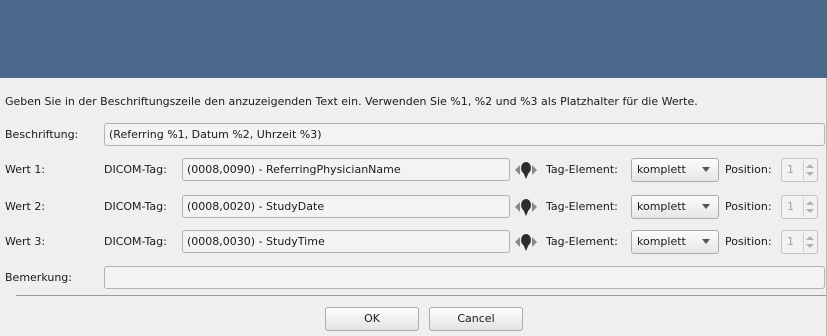 This screenshot has width=827, height=336. I want to click on value-2-label: Wert 2:, so click(25, 206).